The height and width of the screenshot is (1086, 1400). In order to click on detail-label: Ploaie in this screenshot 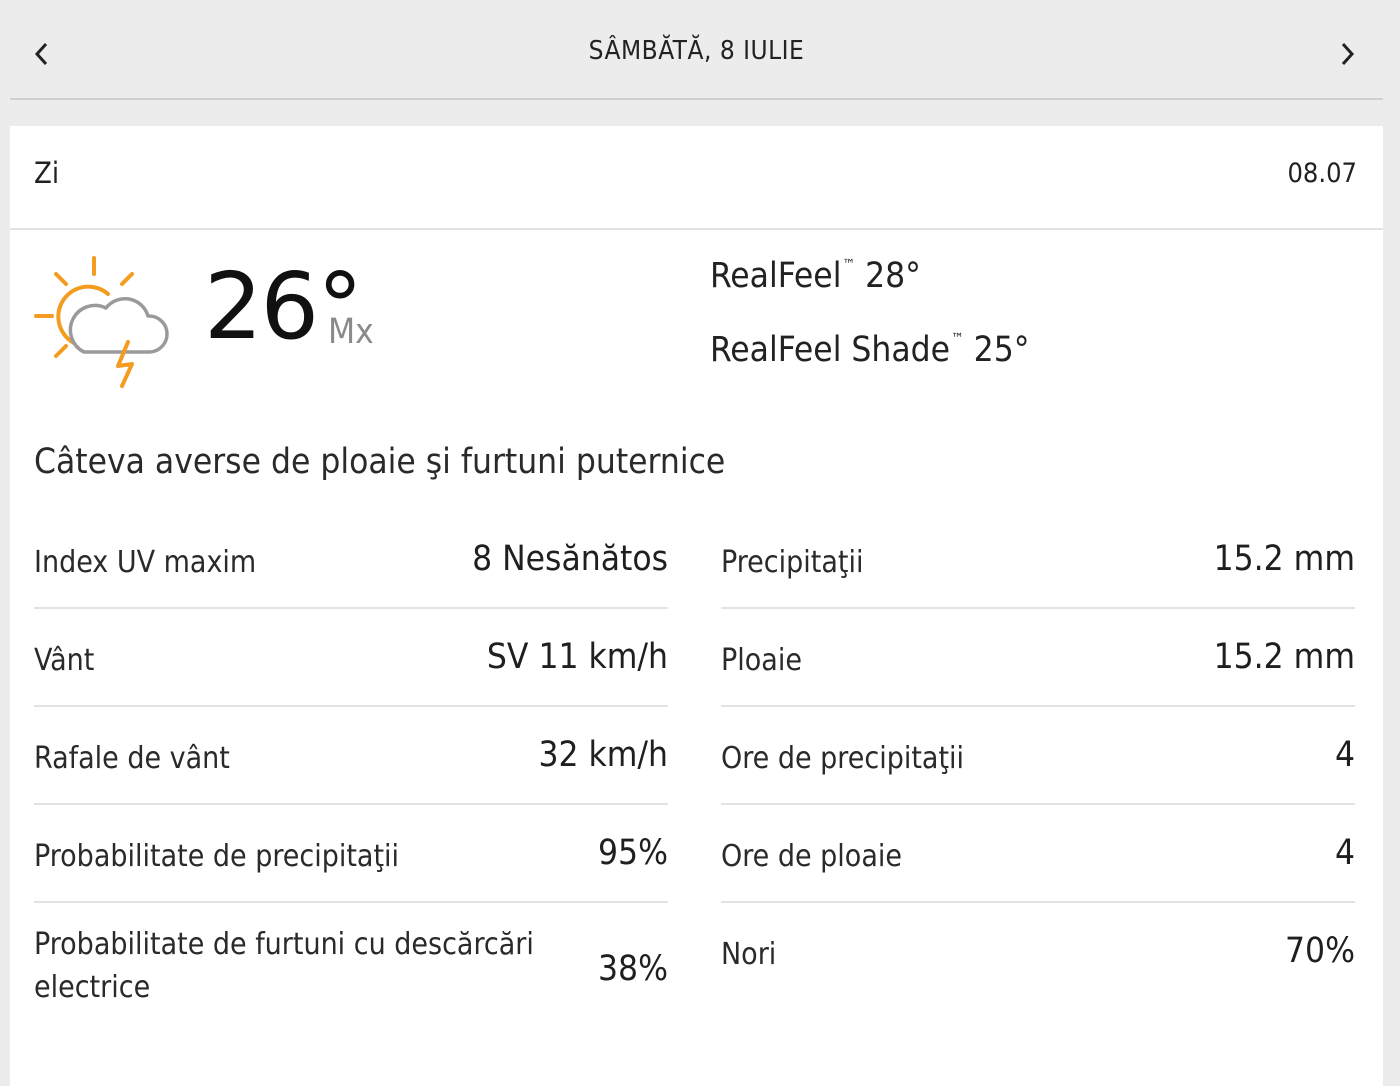, I will do `click(761, 660)`.